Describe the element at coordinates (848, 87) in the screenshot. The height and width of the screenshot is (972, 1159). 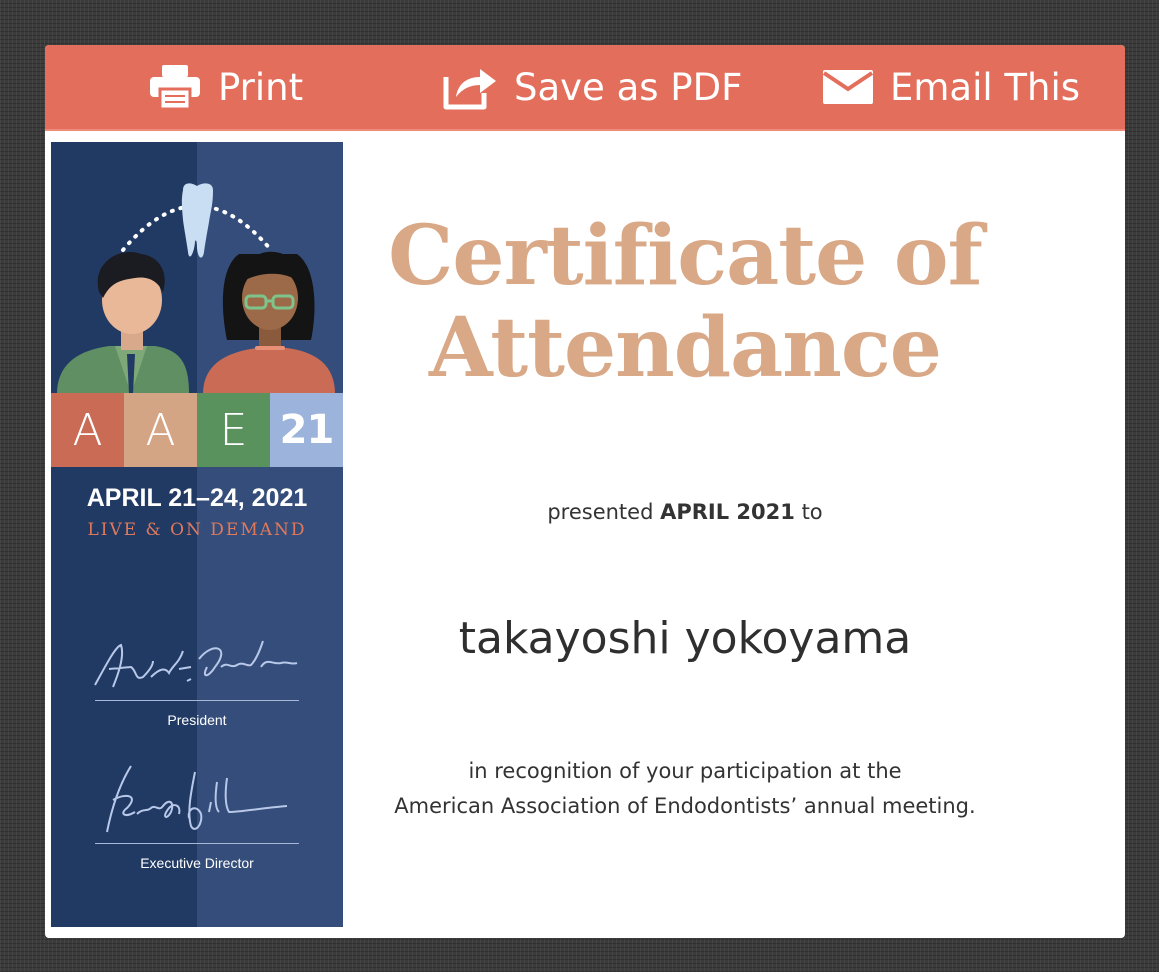
I see `envelope-icon` at that location.